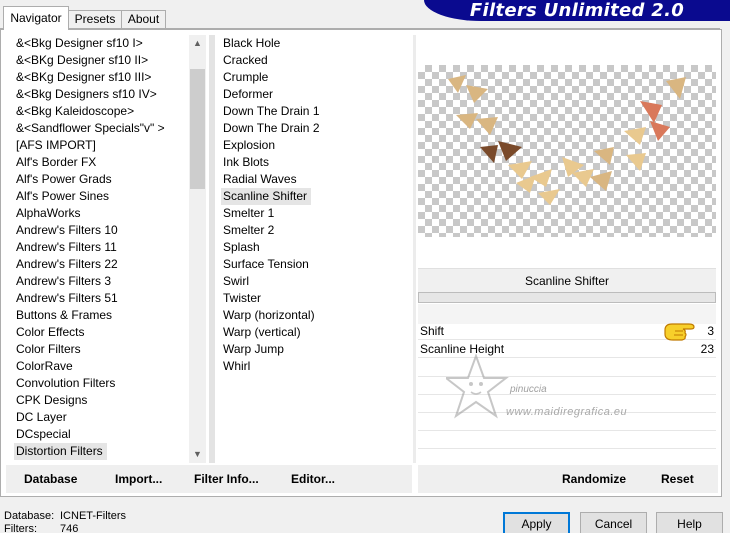  I want to click on filter-item: Splash, so click(242, 247).